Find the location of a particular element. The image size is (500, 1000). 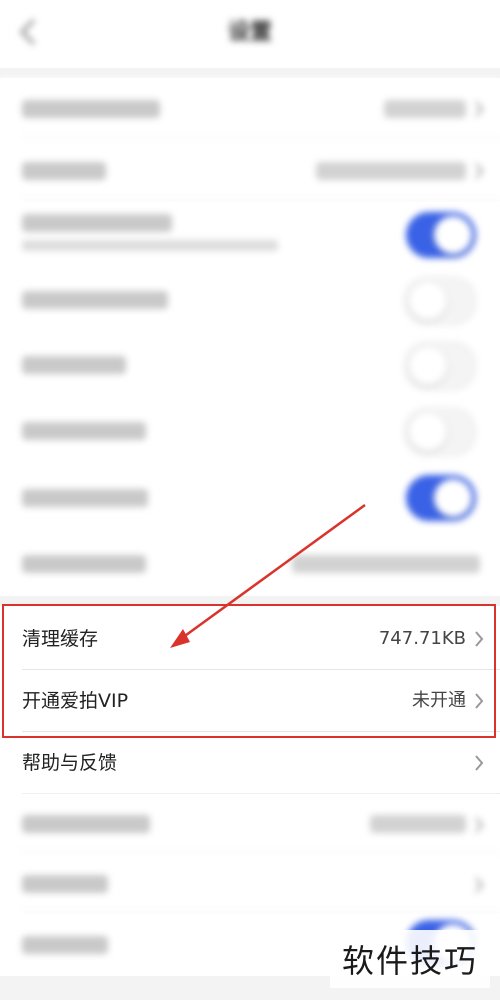

watermark-text: 软件技巧 is located at coordinates (409, 959).